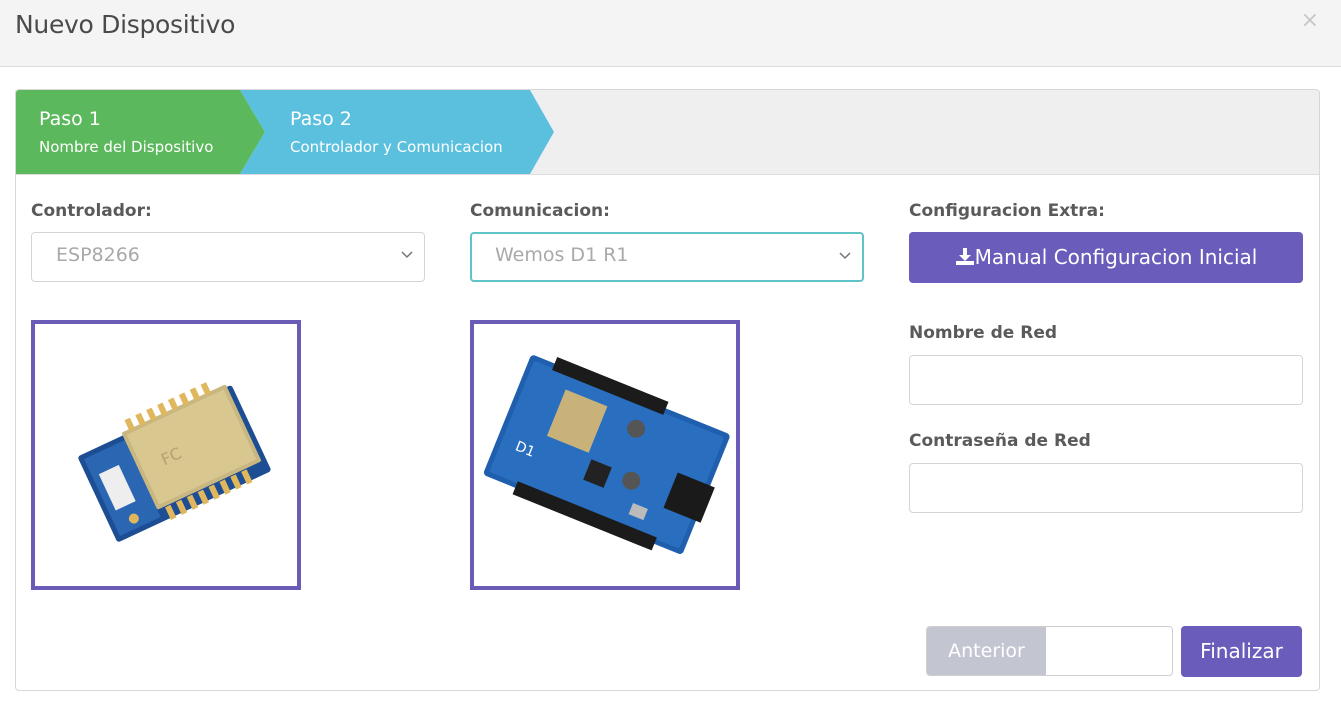 The image size is (1341, 725). Describe the element at coordinates (126, 147) in the screenshot. I see `step-1-description: Nombre del Dispositivo` at that location.